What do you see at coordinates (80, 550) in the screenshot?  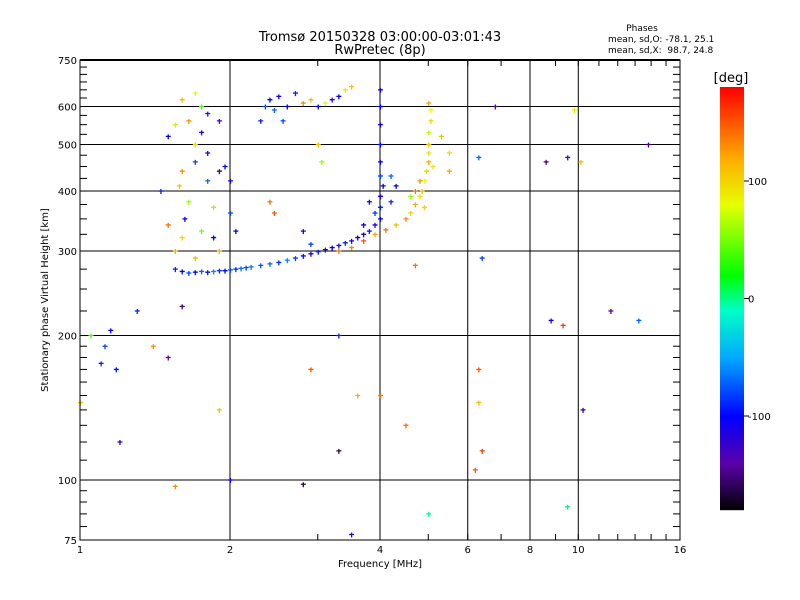 I see `x-tick-label: 1` at bounding box center [80, 550].